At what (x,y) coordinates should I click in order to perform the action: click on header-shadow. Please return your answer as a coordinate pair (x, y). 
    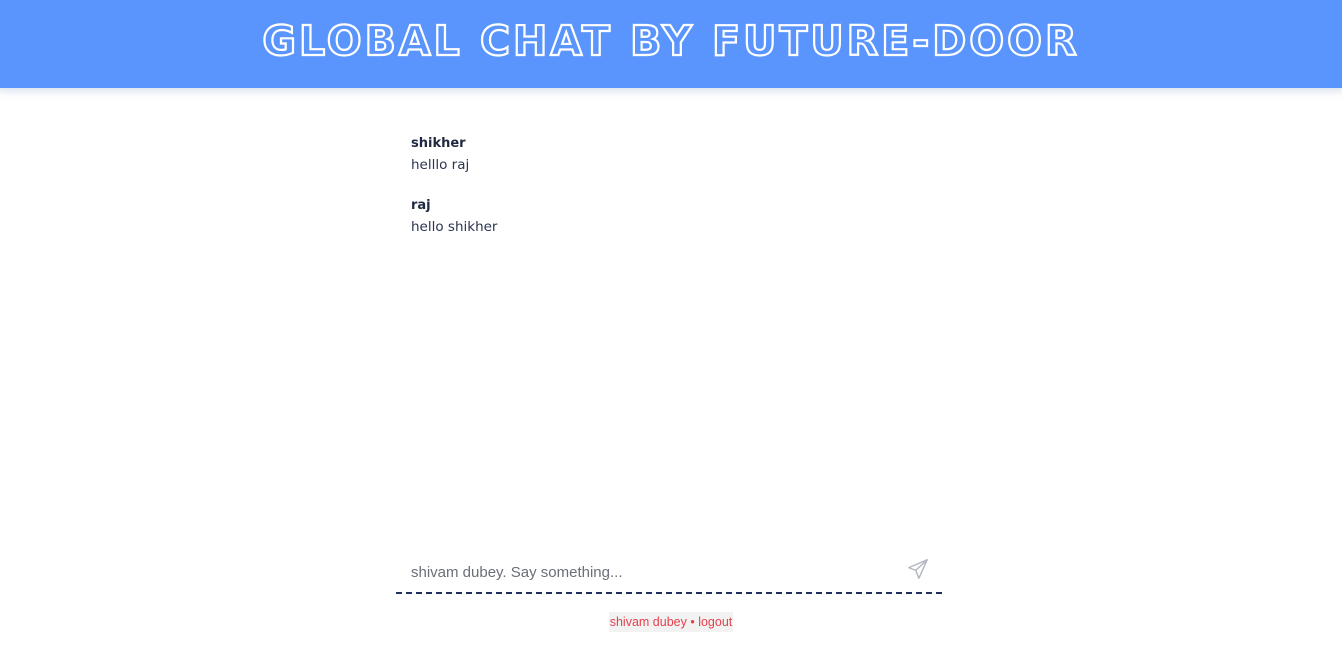
    Looking at the image, I should click on (671, 92).